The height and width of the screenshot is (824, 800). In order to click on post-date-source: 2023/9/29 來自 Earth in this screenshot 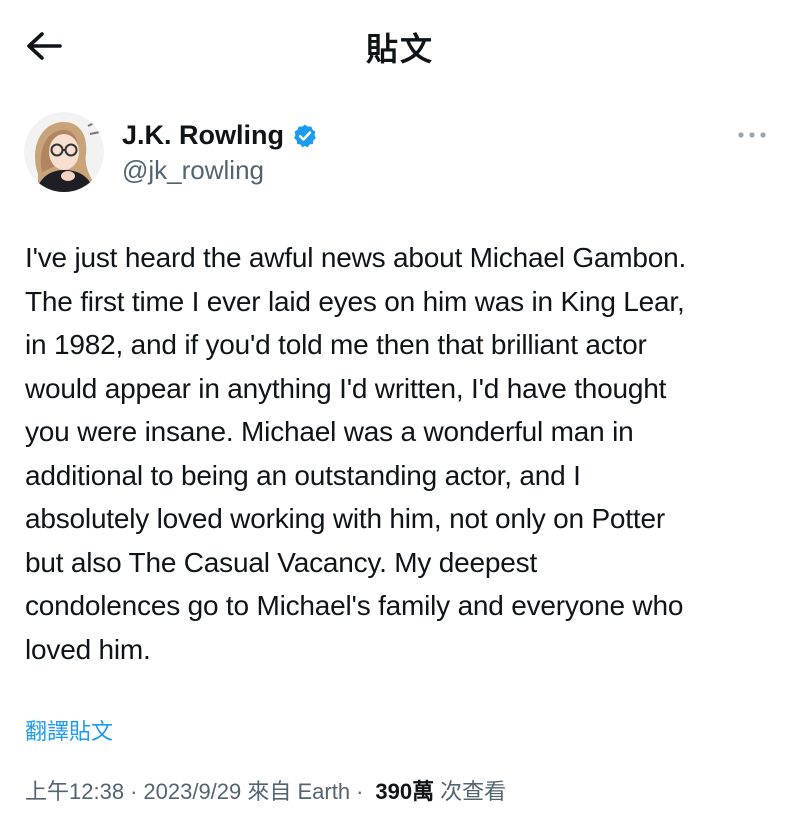, I will do `click(246, 790)`.